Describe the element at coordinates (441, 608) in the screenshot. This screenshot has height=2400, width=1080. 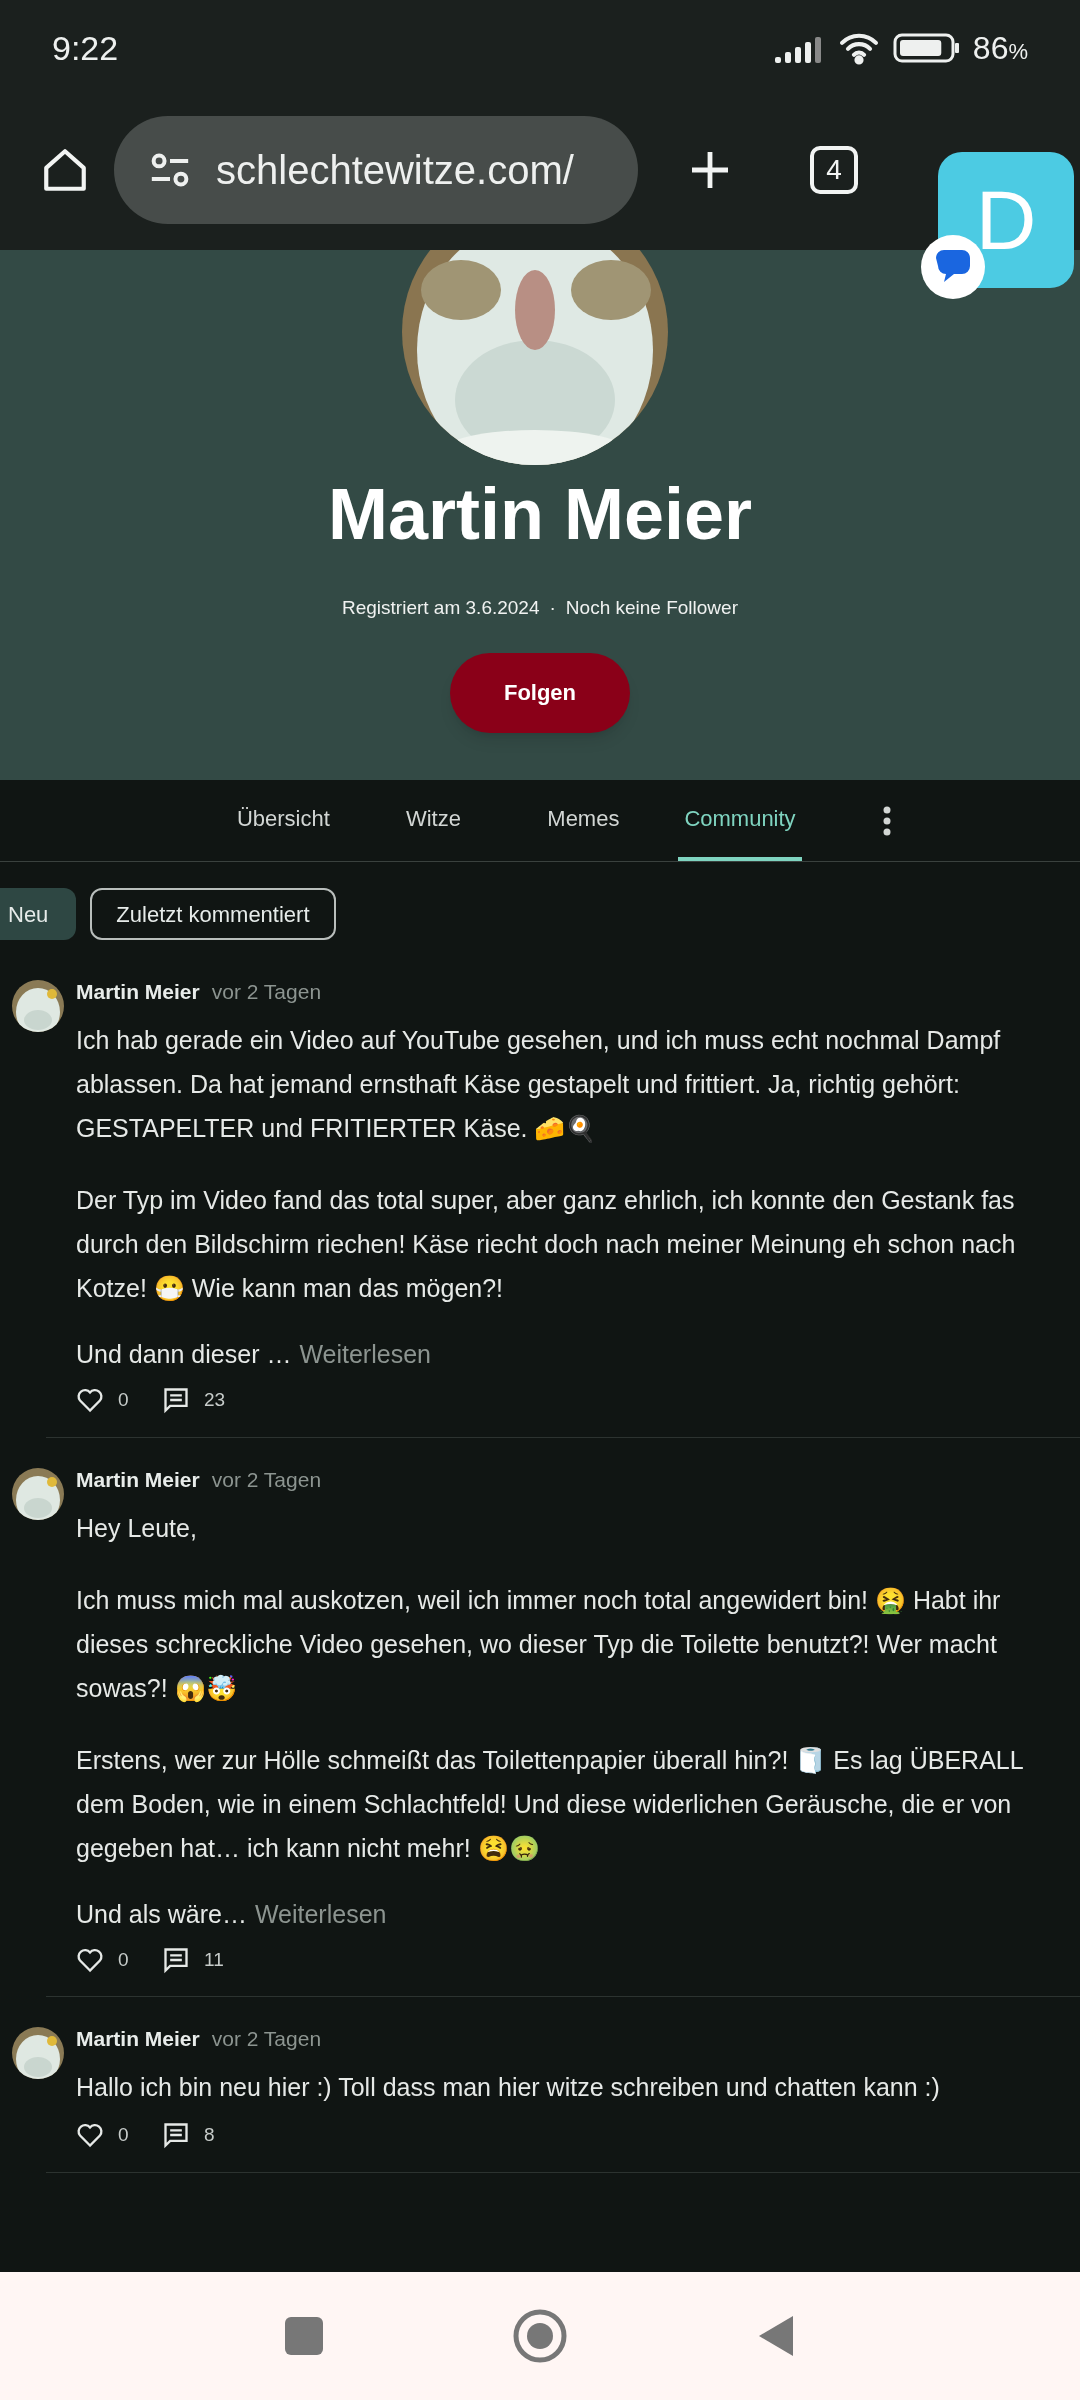
I see `registered-date: Registriert am 3.6.2024` at that location.